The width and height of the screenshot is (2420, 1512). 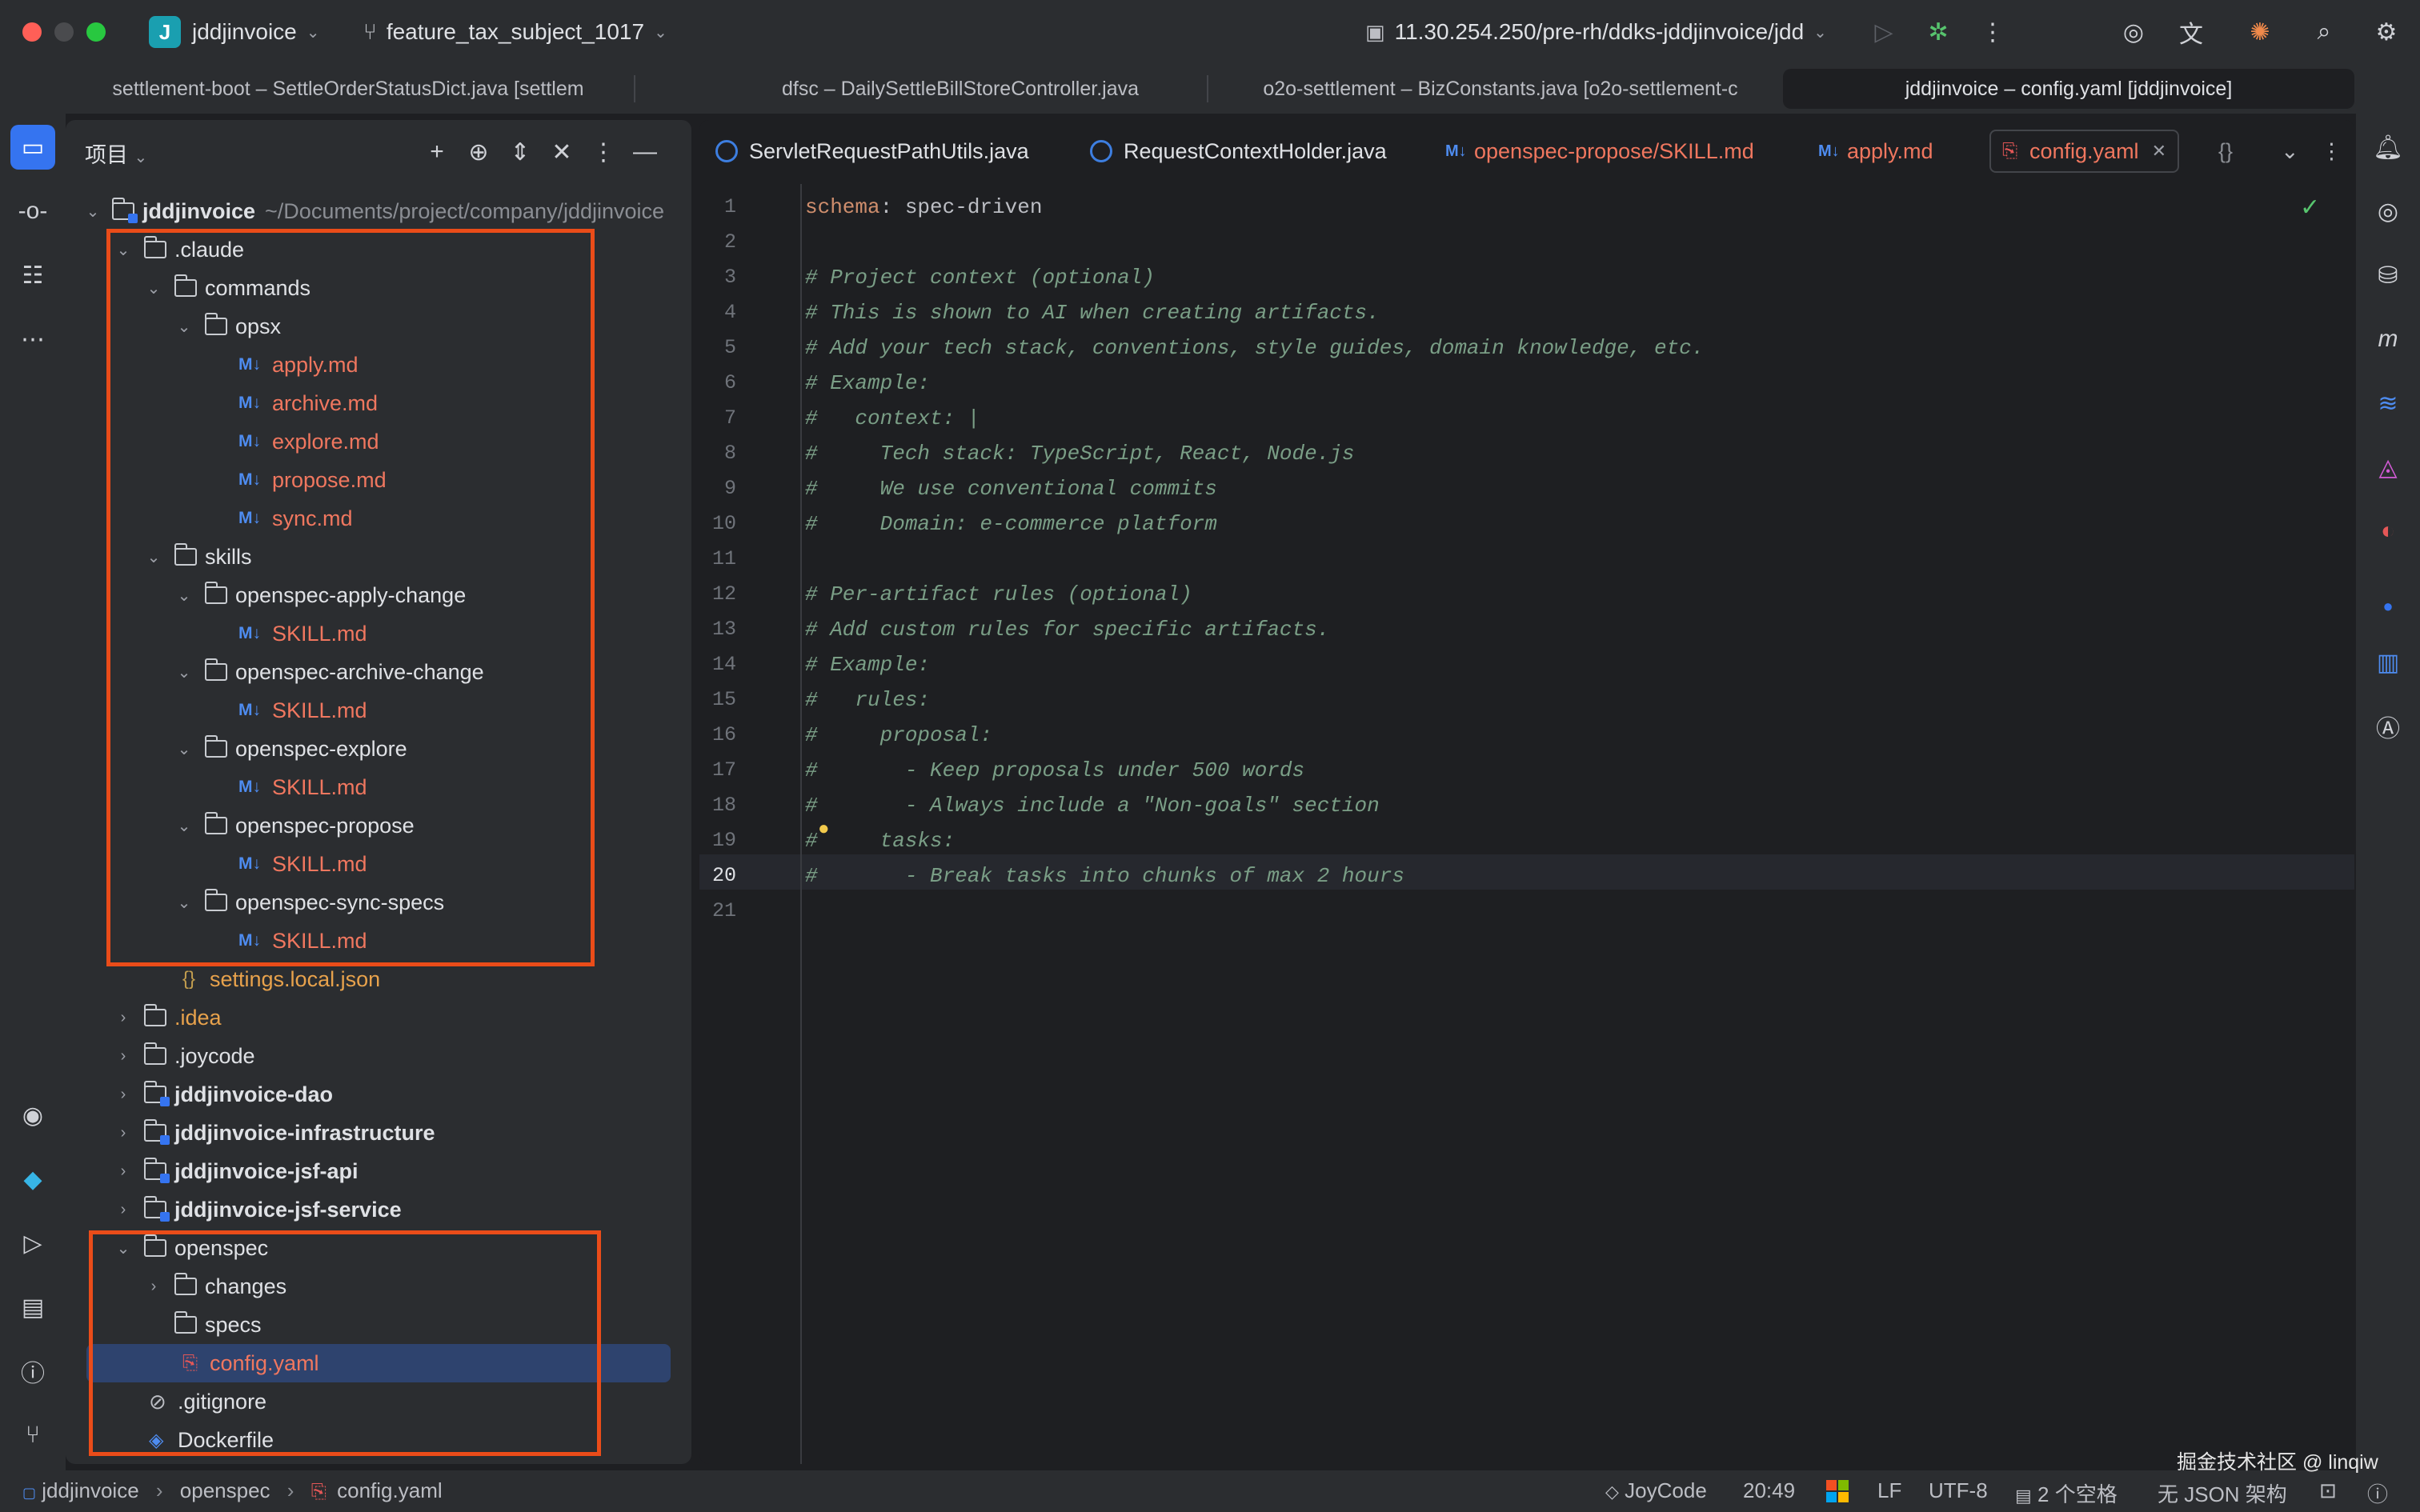 I want to click on code-line-comment: # Domain: e-commerce platform, so click(x=1011, y=524).